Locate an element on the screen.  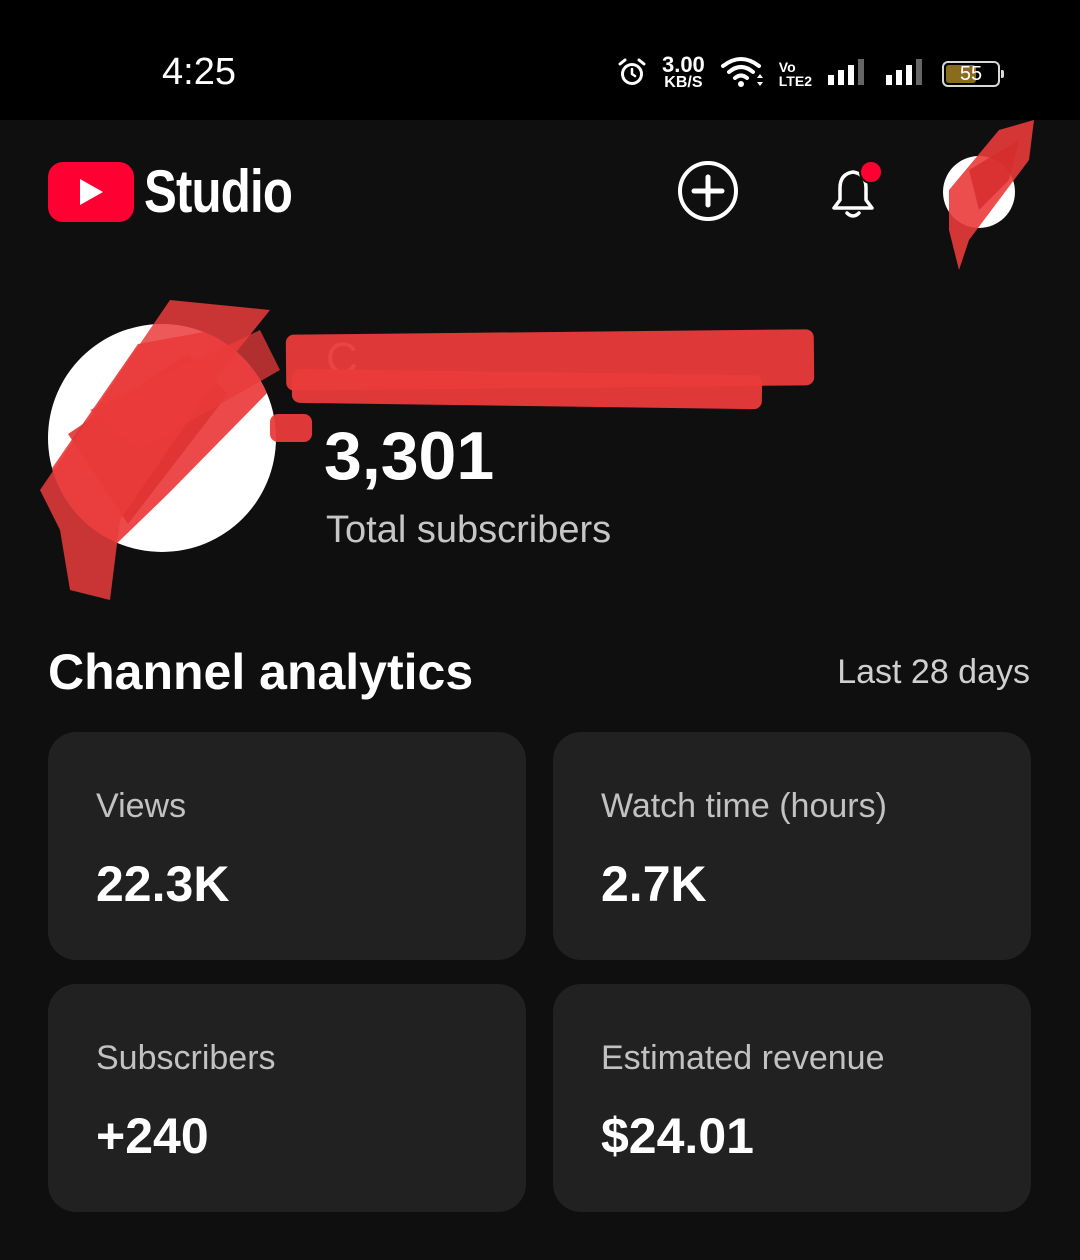
analytics-card-watch-time: Watch time (hours) 2.7K is located at coordinates (792, 846).